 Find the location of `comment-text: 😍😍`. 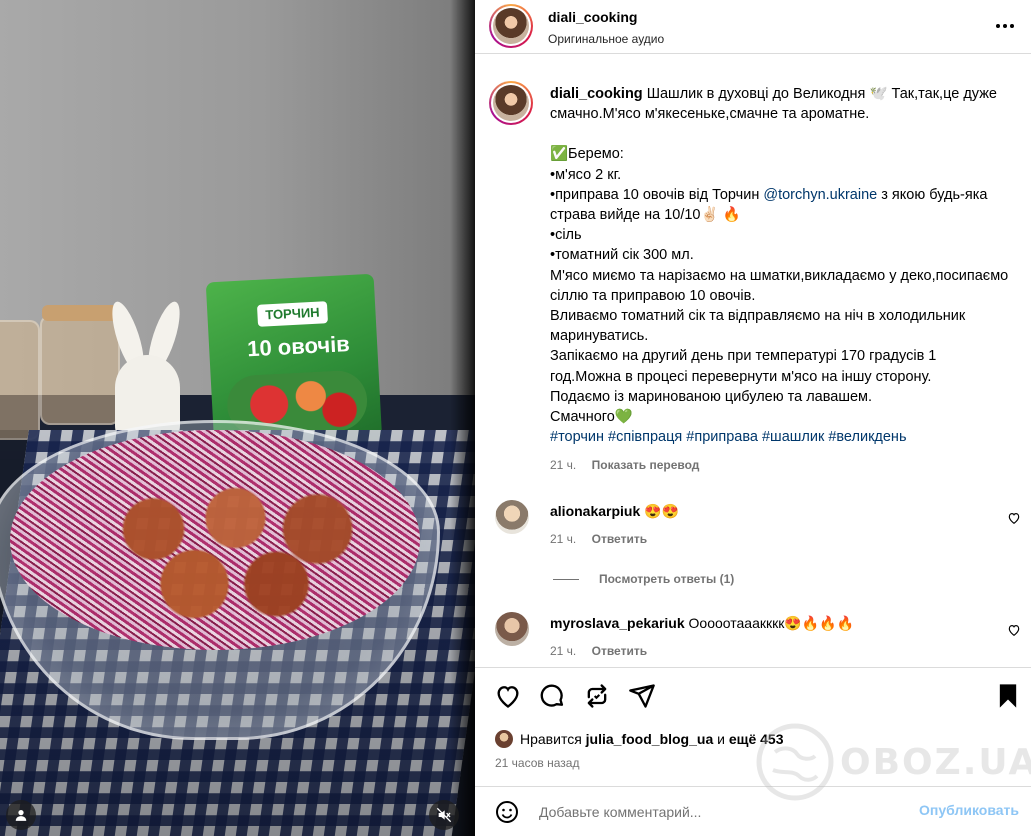

comment-text: 😍😍 is located at coordinates (662, 511).